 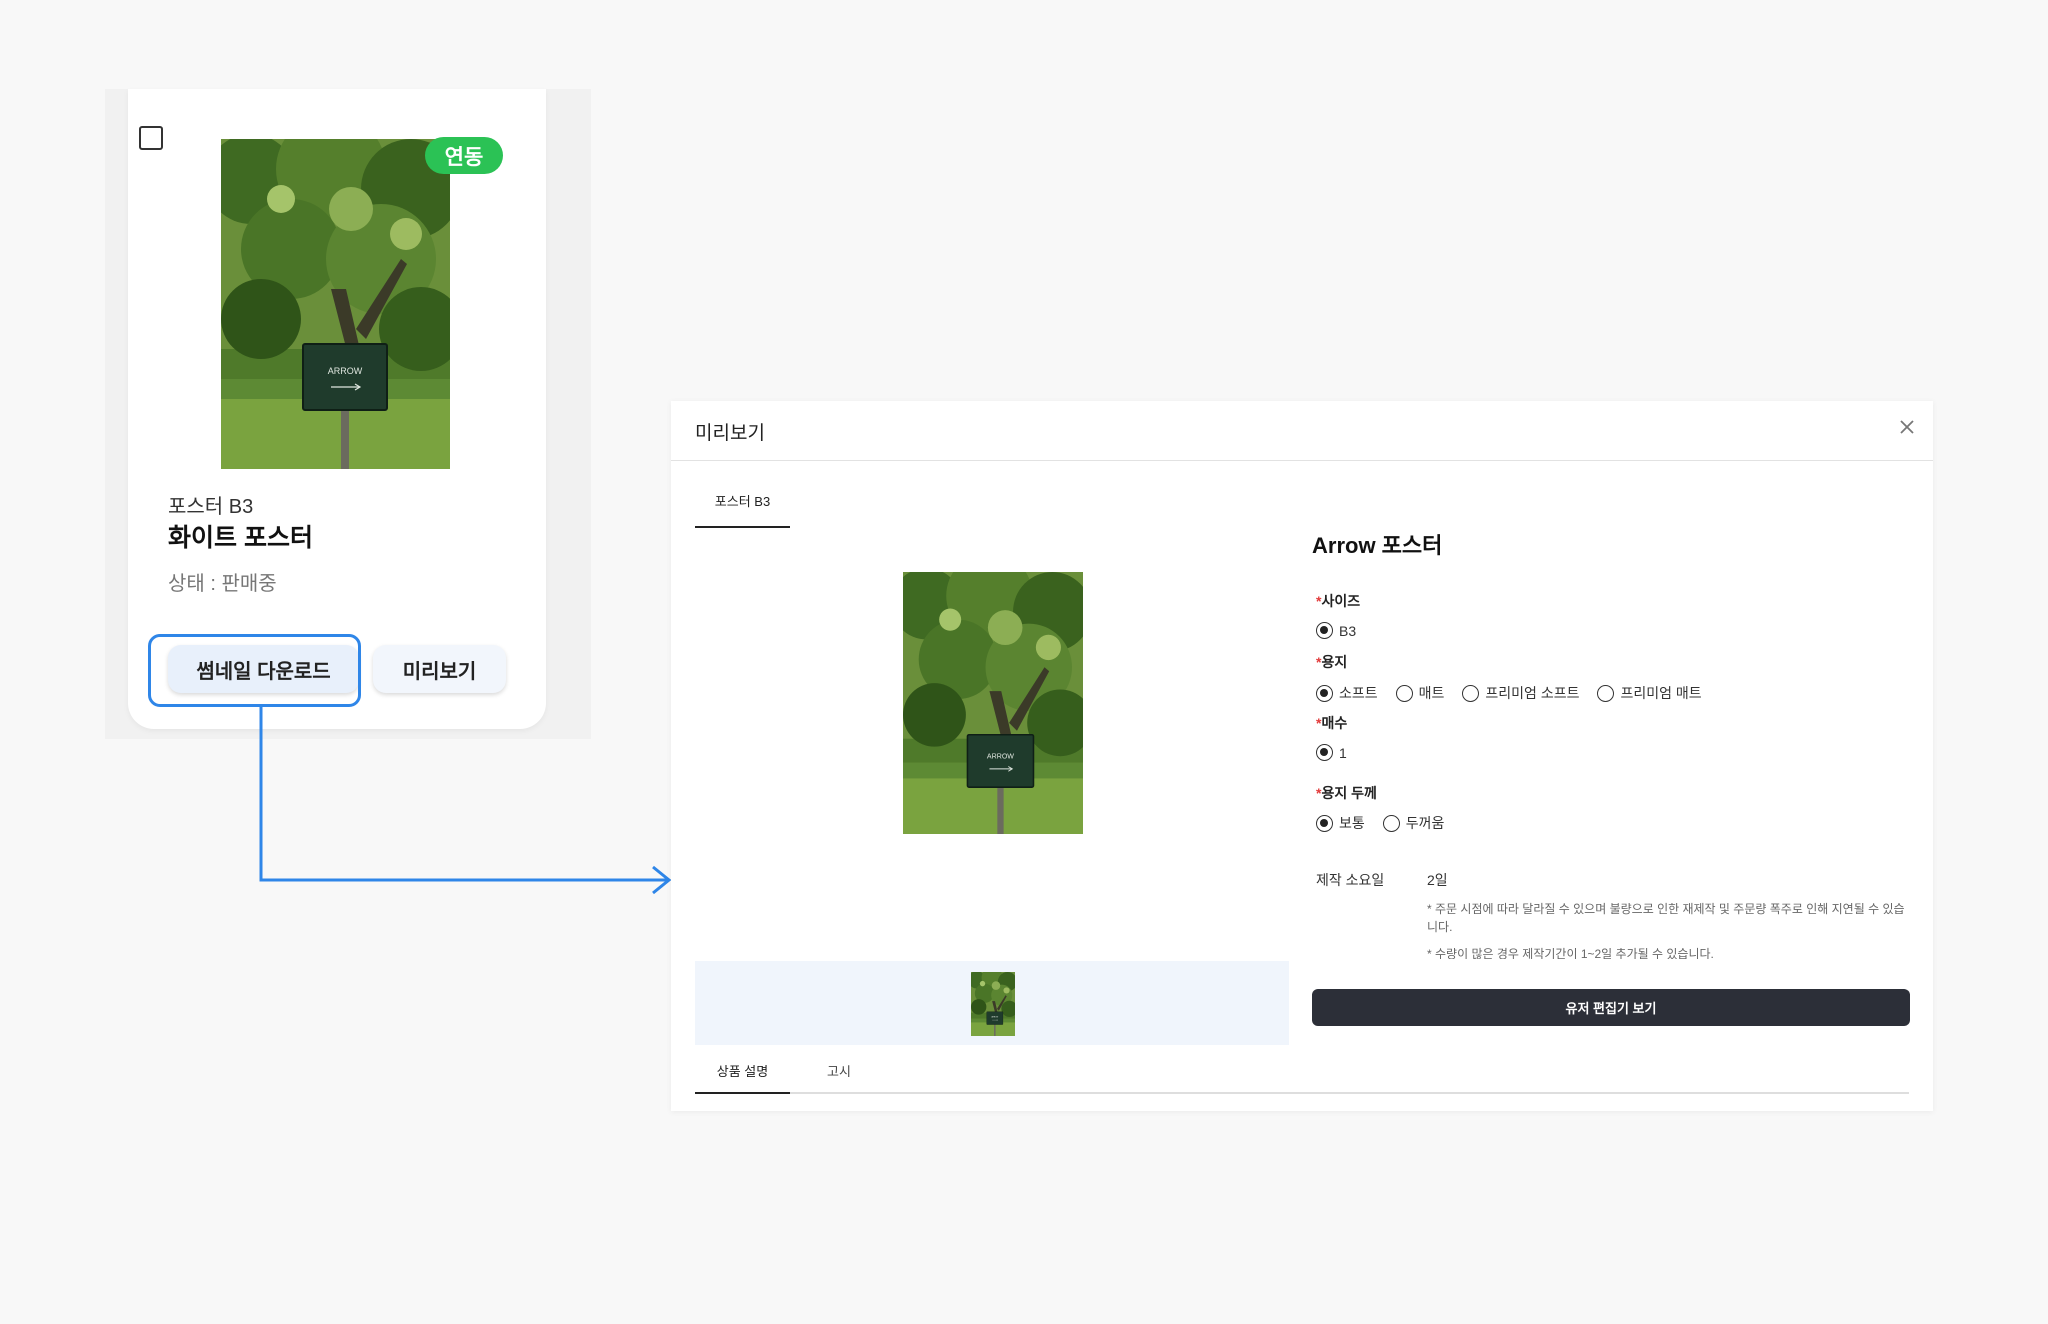 I want to click on product-name: Arrow 포스터, so click(x=1377, y=545).